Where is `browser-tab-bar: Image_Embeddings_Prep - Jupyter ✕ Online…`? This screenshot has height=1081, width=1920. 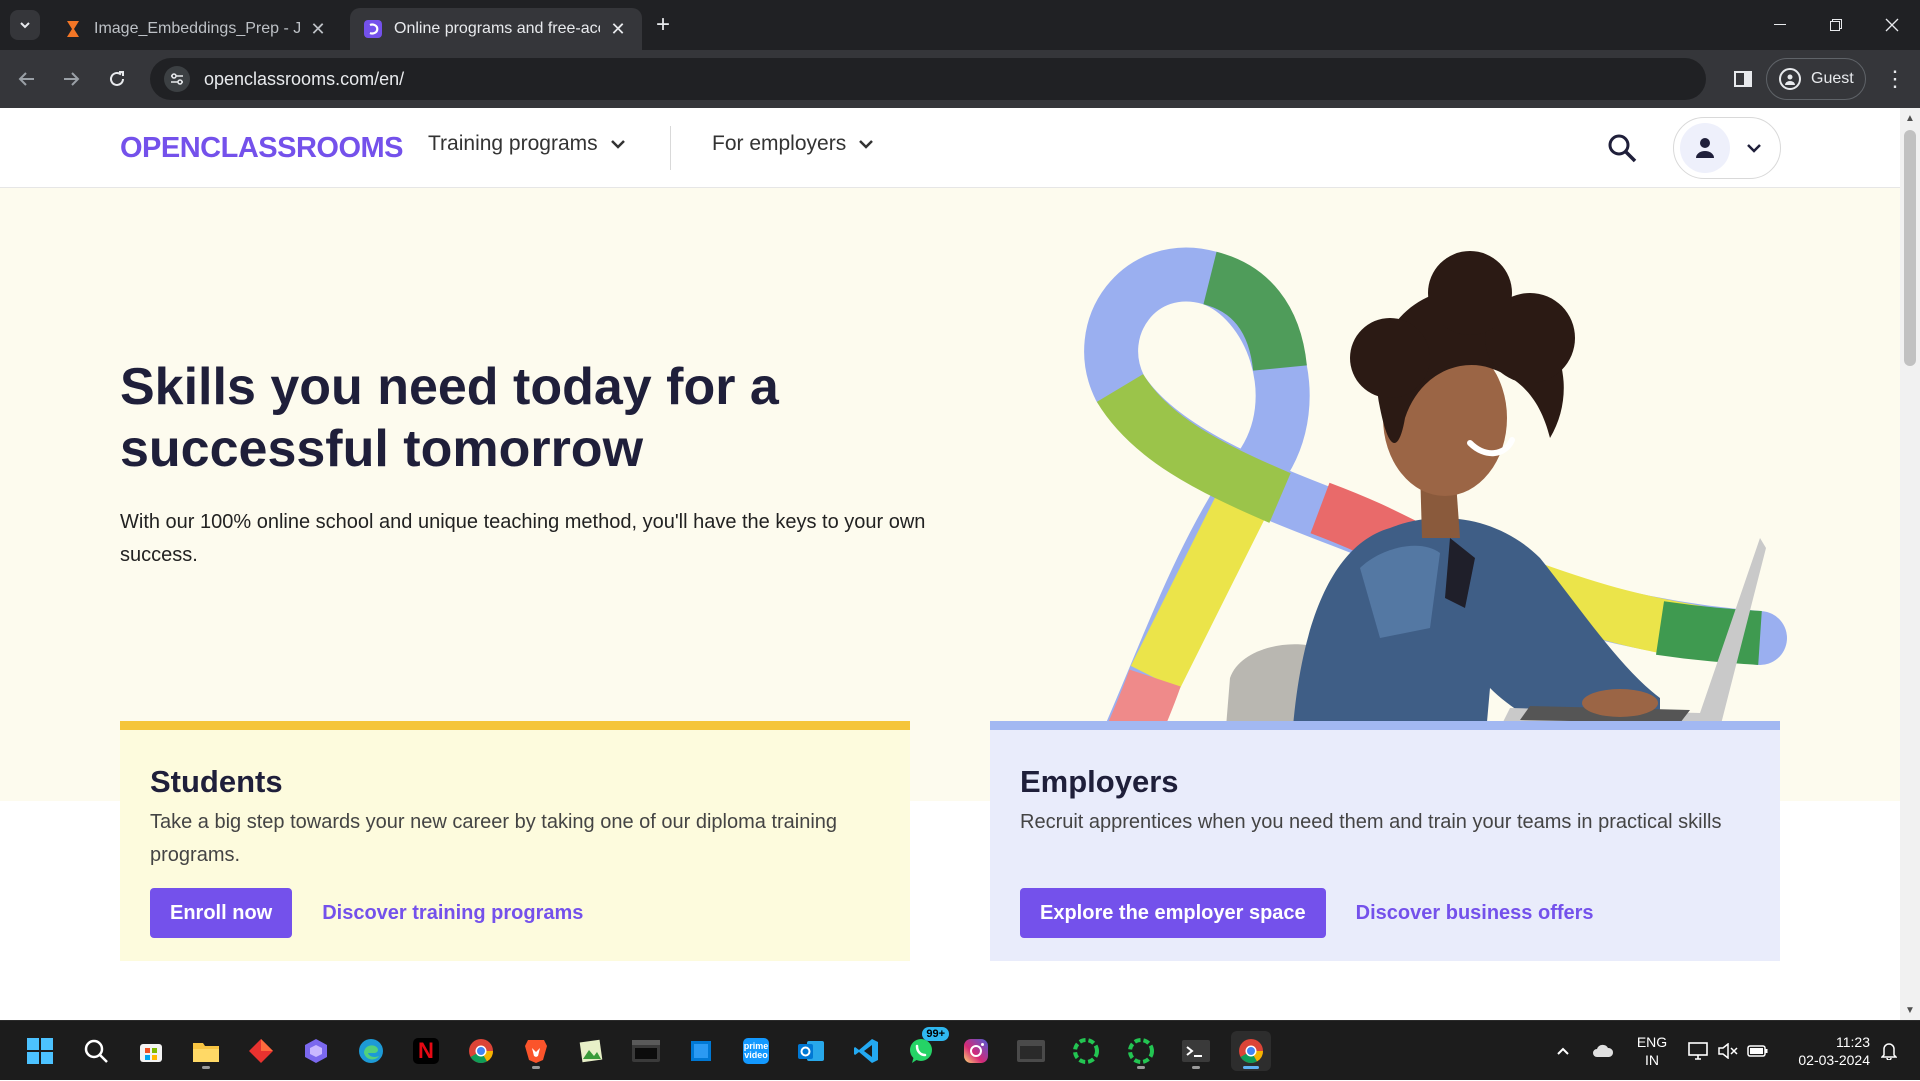 browser-tab-bar: Image_Embeddings_Prep - Jupyter ✕ Online… is located at coordinates (960, 25).